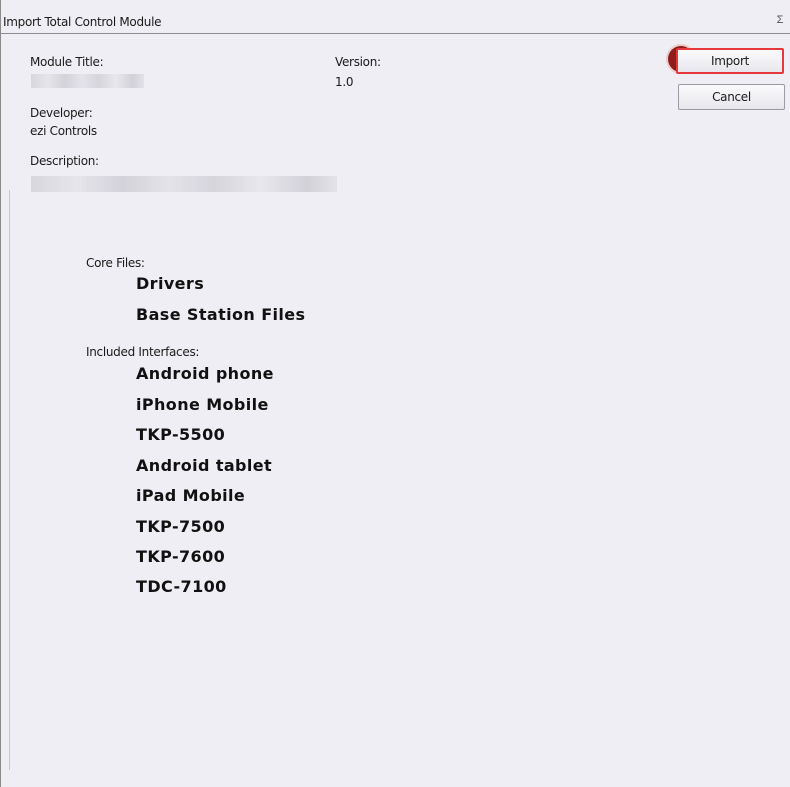  Describe the element at coordinates (115, 263) in the screenshot. I see `core-files-heading: Core Files:` at that location.